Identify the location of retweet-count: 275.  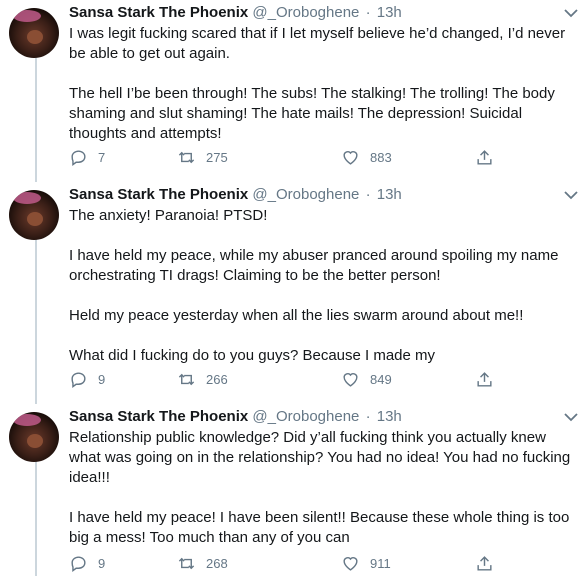
(217, 157).